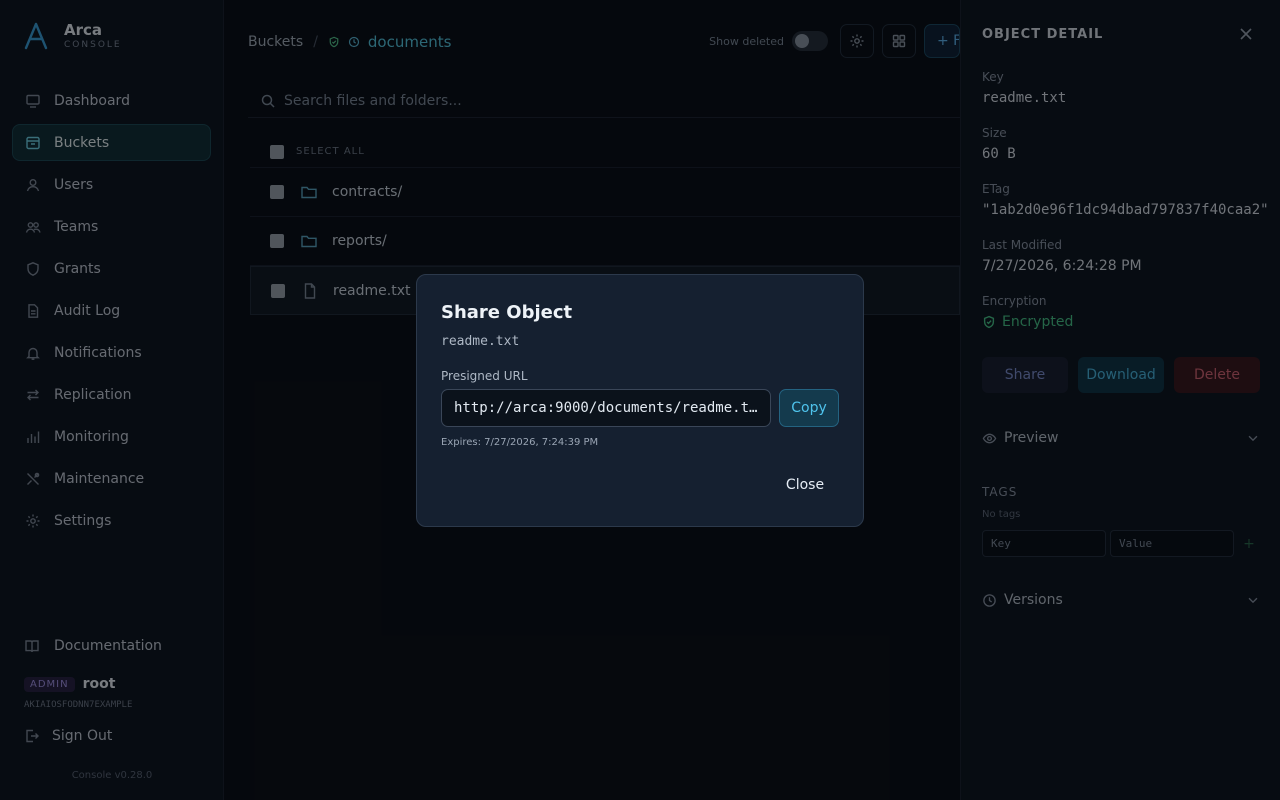 The width and height of the screenshot is (1280, 800). I want to click on presigned-url-field, so click(606, 408).